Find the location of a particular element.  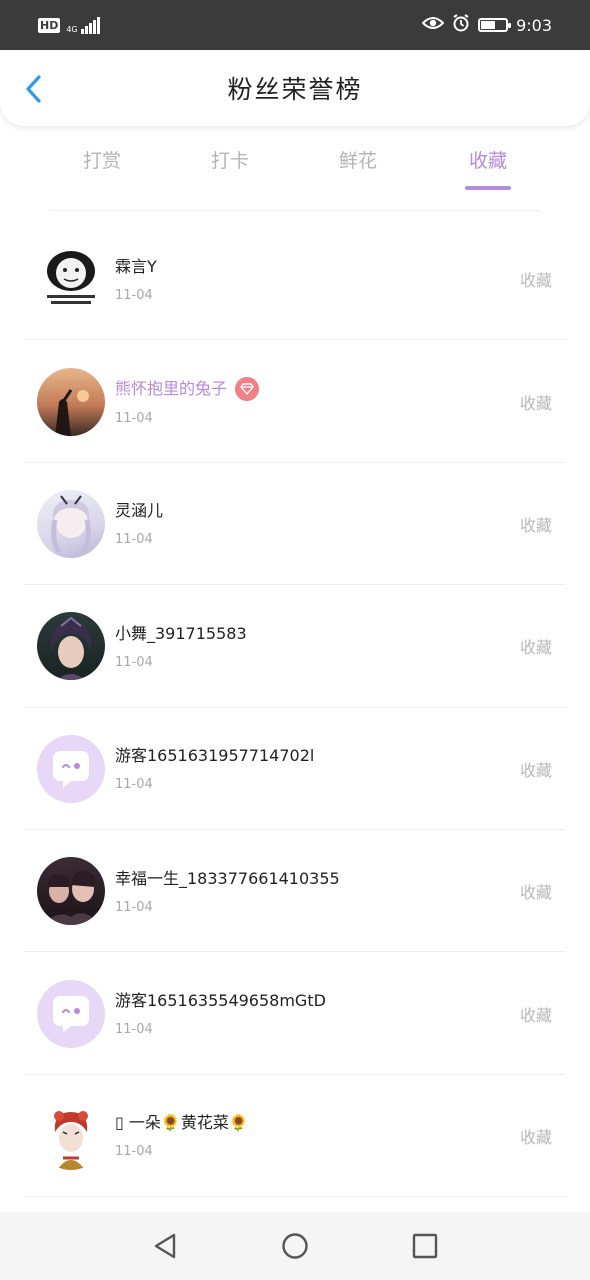

fan-name-text: 灵涵儿 is located at coordinates (139, 511).